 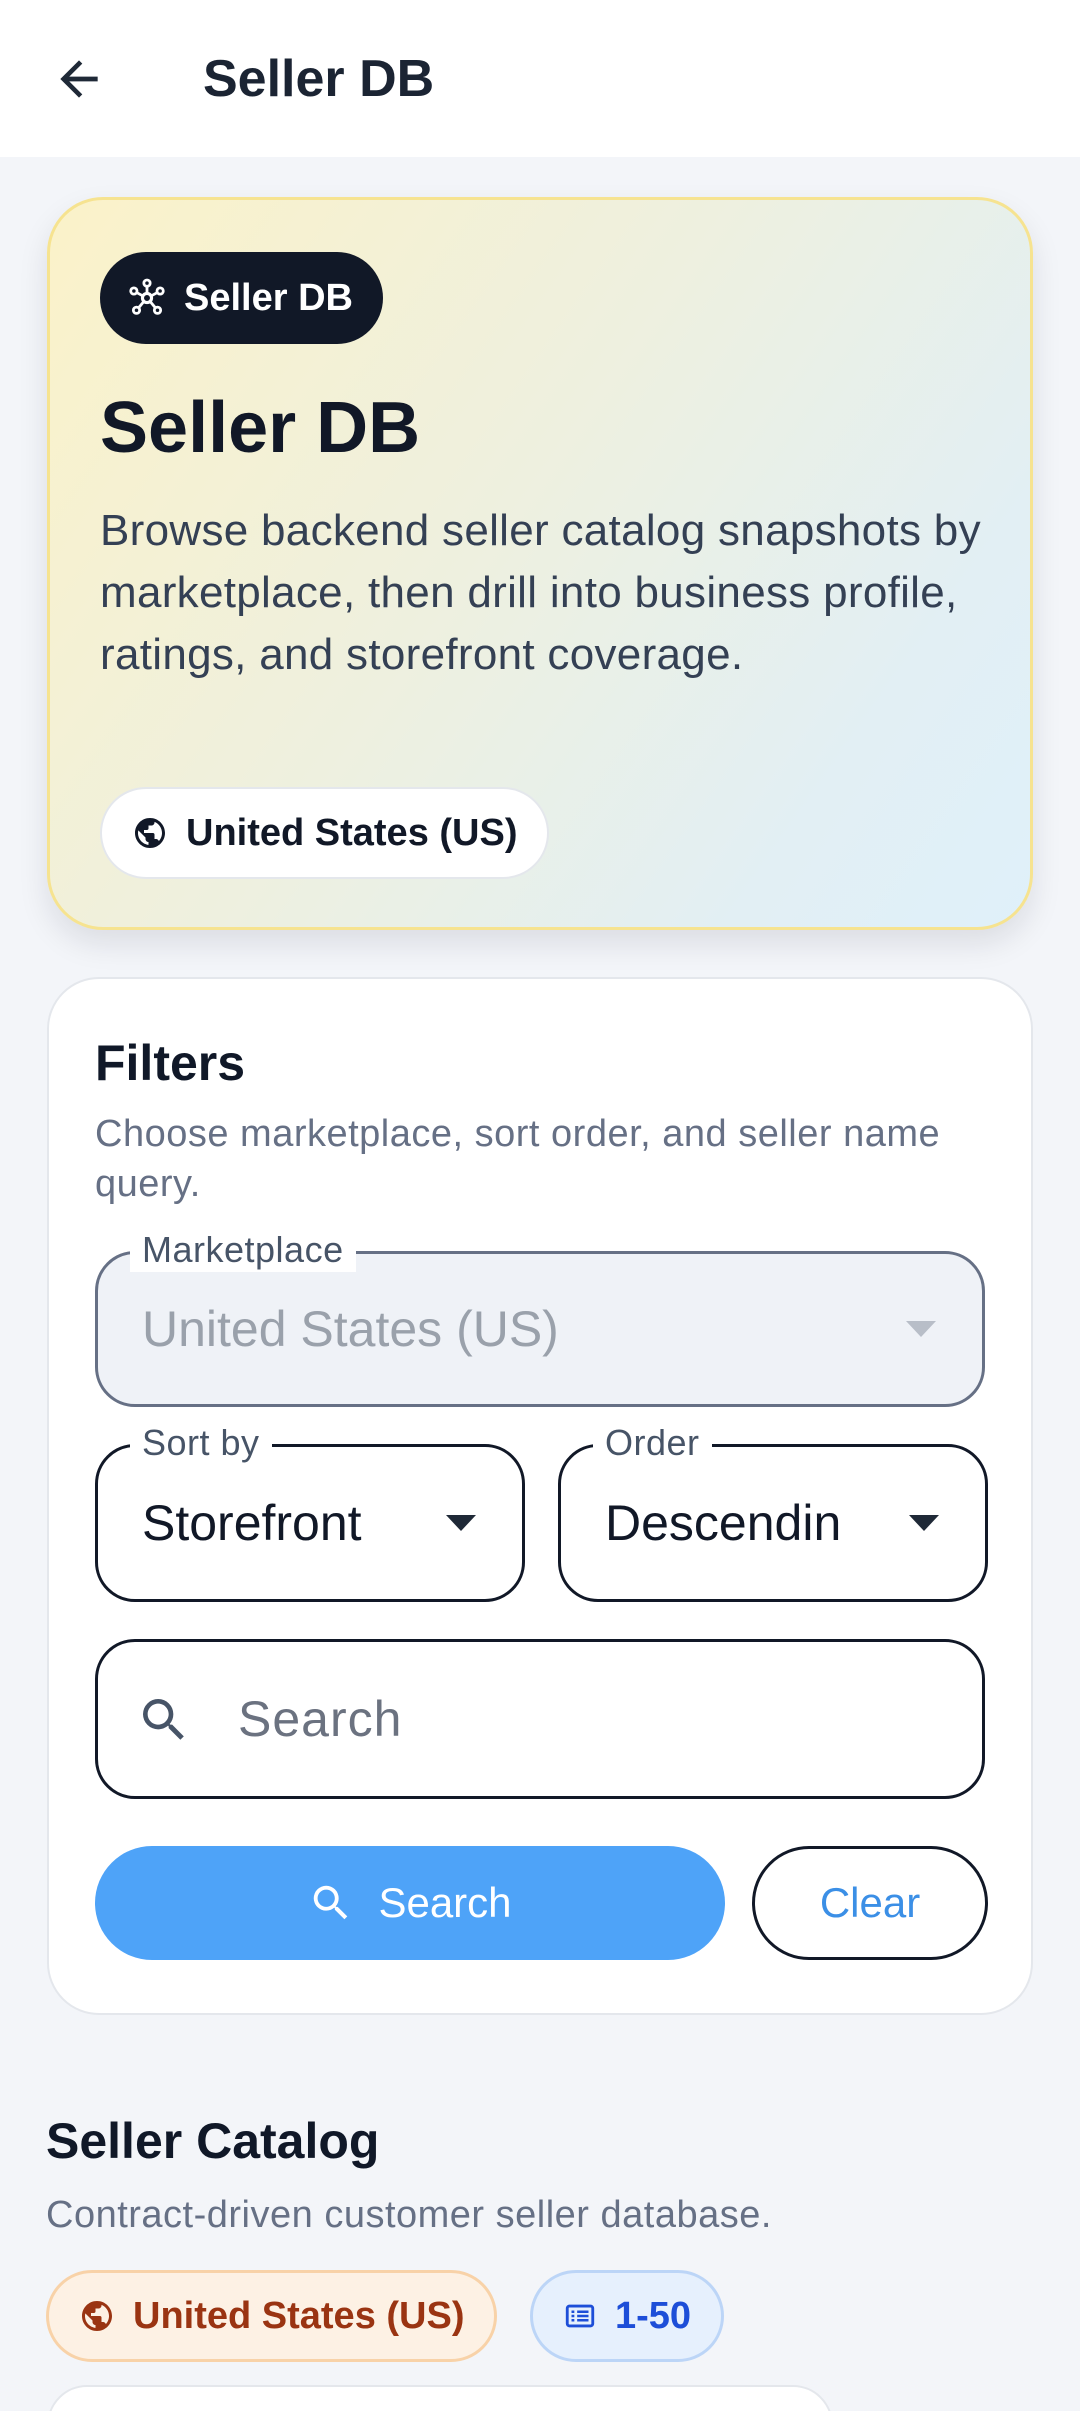 I want to click on arrow-left-icon, so click(x=79, y=79).